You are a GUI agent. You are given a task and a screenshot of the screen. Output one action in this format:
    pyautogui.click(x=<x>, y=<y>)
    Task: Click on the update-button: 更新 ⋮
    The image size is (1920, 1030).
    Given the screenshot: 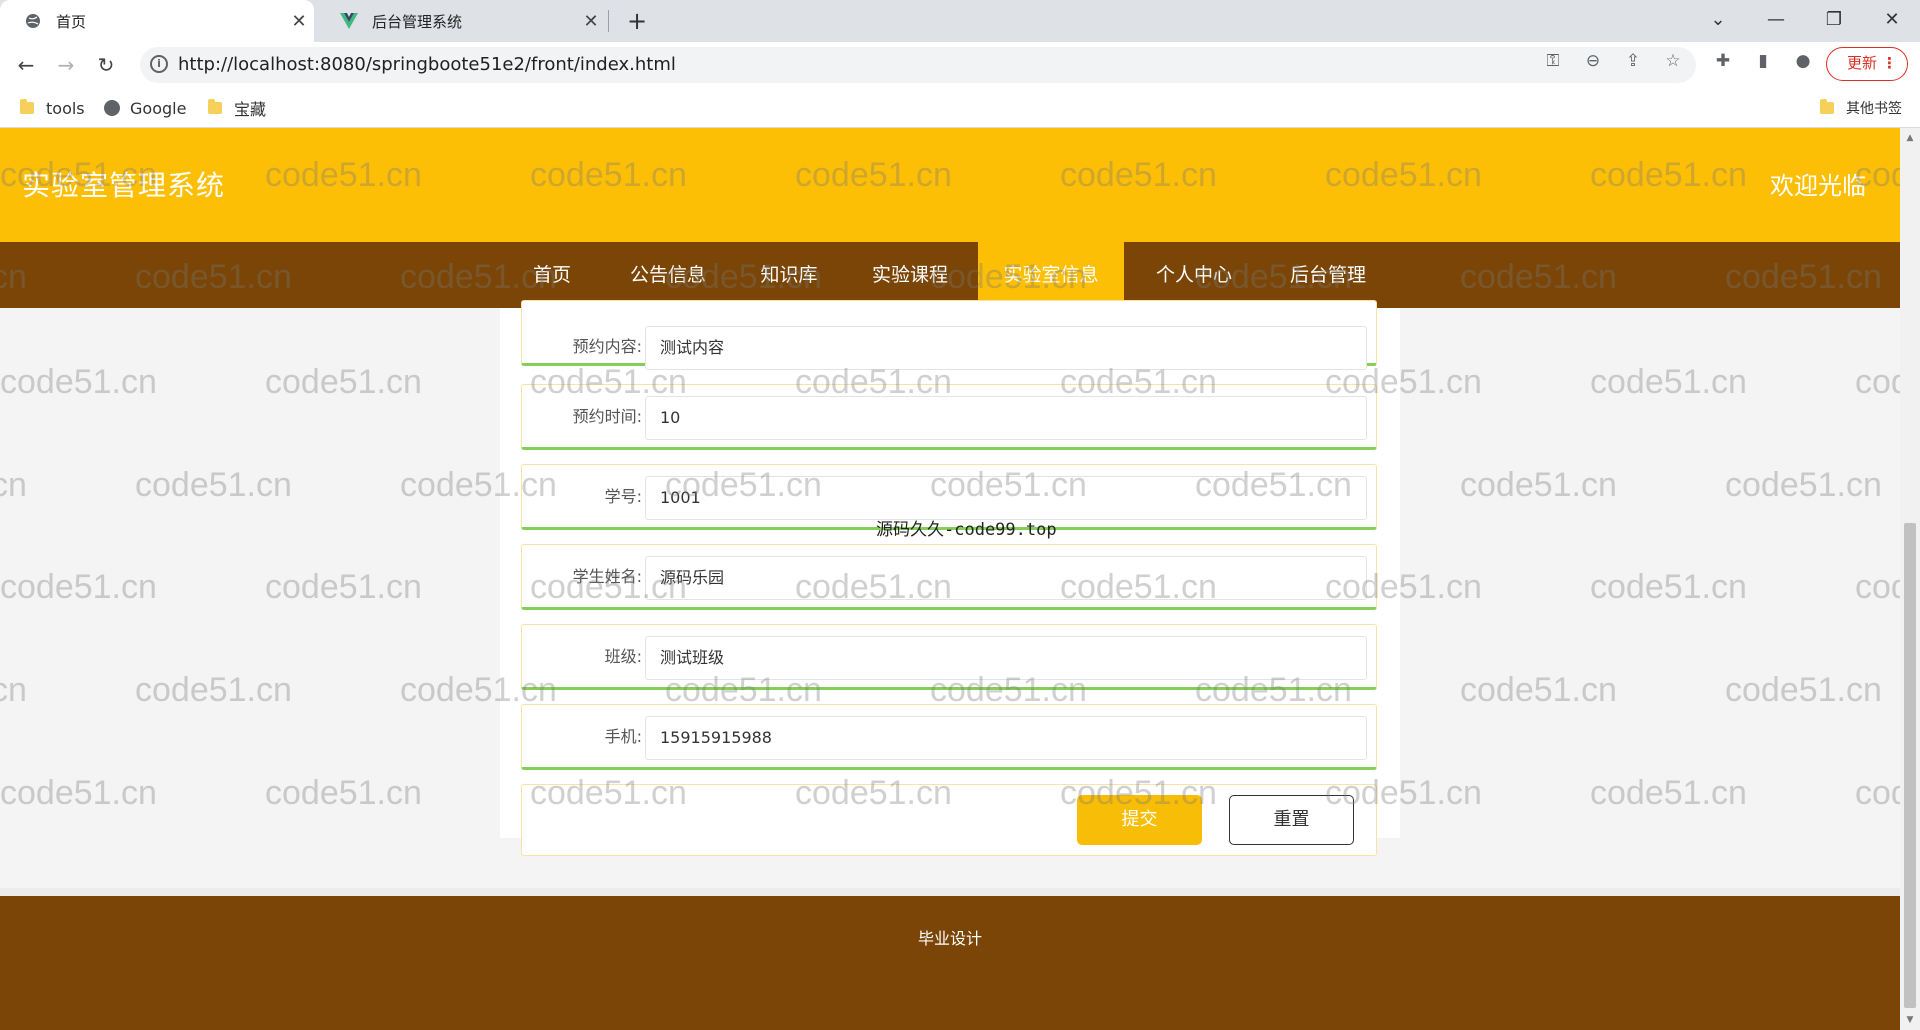 What is the action you would take?
    pyautogui.click(x=1867, y=64)
    